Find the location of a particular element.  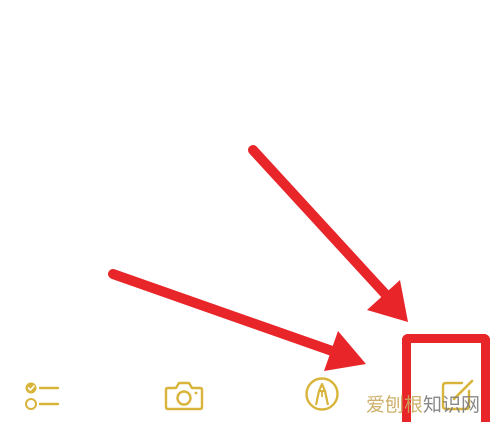

watermark-part1: 爱刨根 is located at coordinates (395, 405).